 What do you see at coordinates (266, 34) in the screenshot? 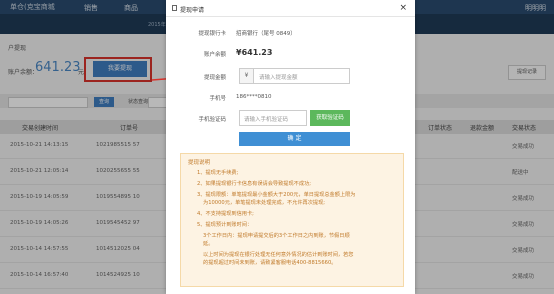
I see `bank-card-value: 招商银行（尾号 0849）` at bounding box center [266, 34].